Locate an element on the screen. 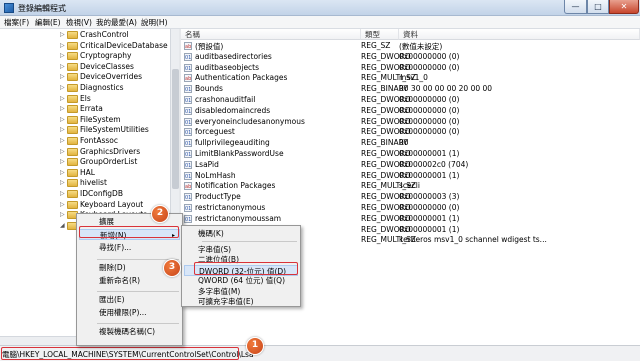  tree-item-label: Els is located at coordinates (85, 98).